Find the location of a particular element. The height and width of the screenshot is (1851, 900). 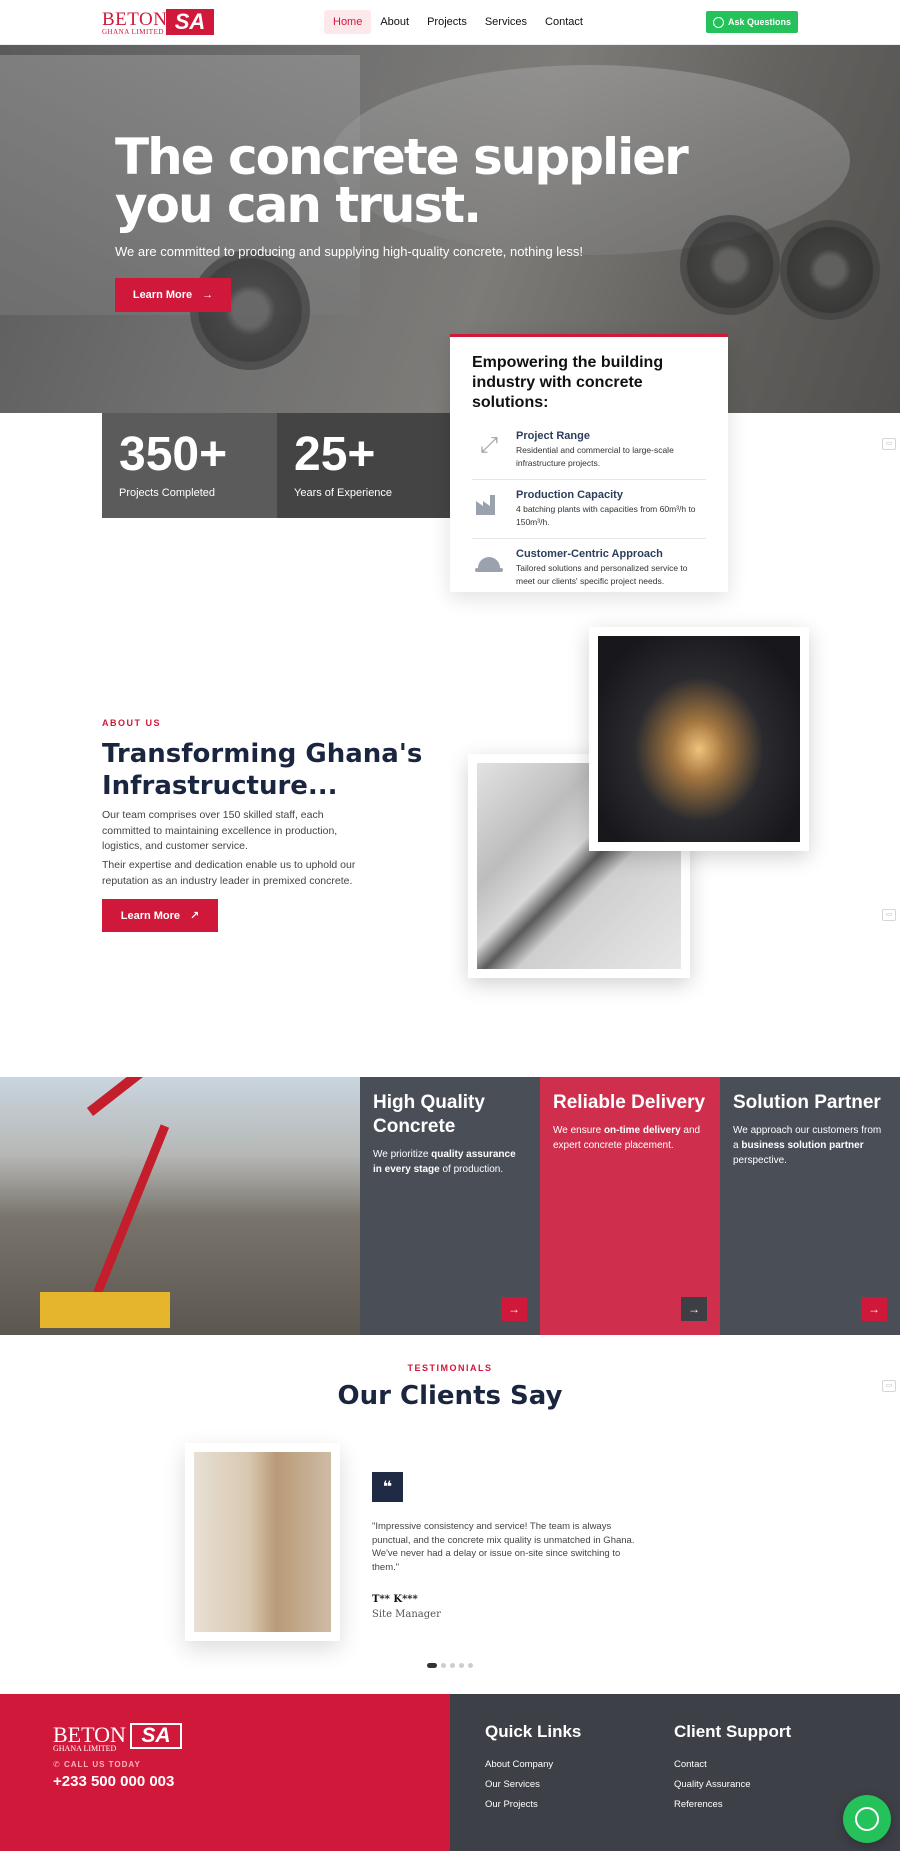

testimonial-role: Site Manager is located at coordinates (406, 1614).